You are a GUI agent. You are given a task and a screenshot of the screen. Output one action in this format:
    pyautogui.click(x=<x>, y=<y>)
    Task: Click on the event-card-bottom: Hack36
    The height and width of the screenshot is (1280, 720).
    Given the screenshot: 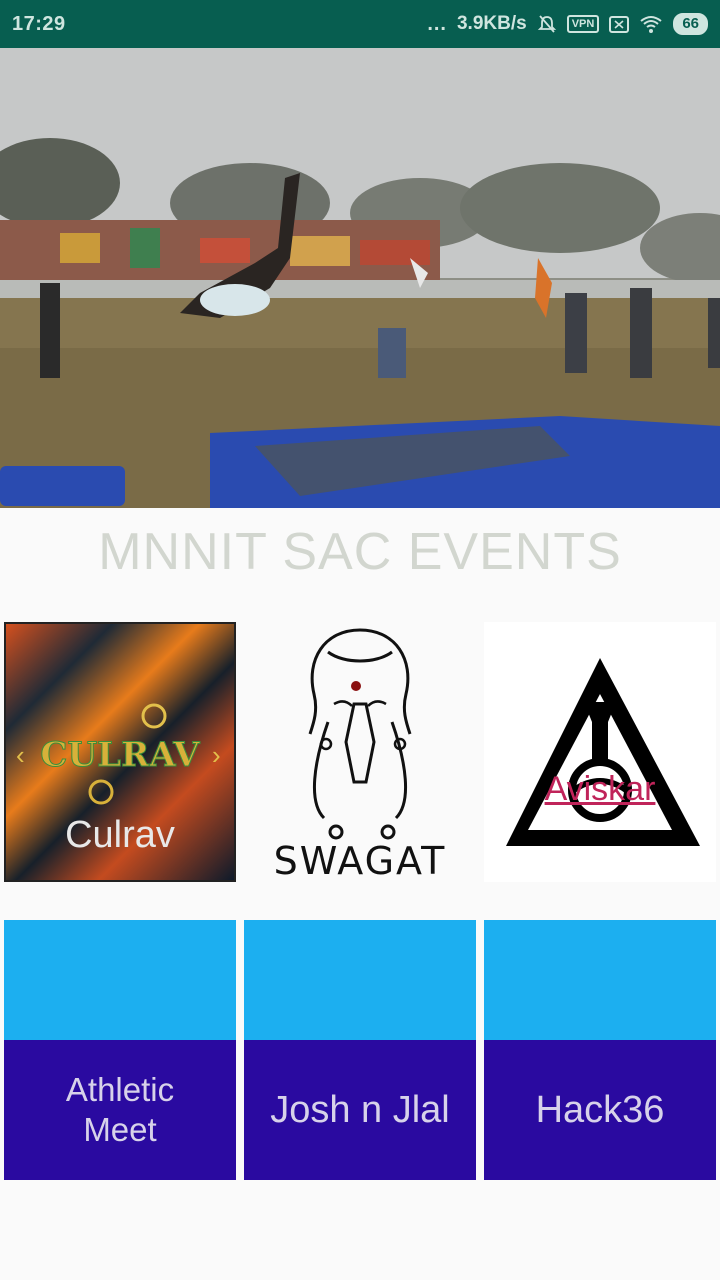 What is the action you would take?
    pyautogui.click(x=600, y=1110)
    